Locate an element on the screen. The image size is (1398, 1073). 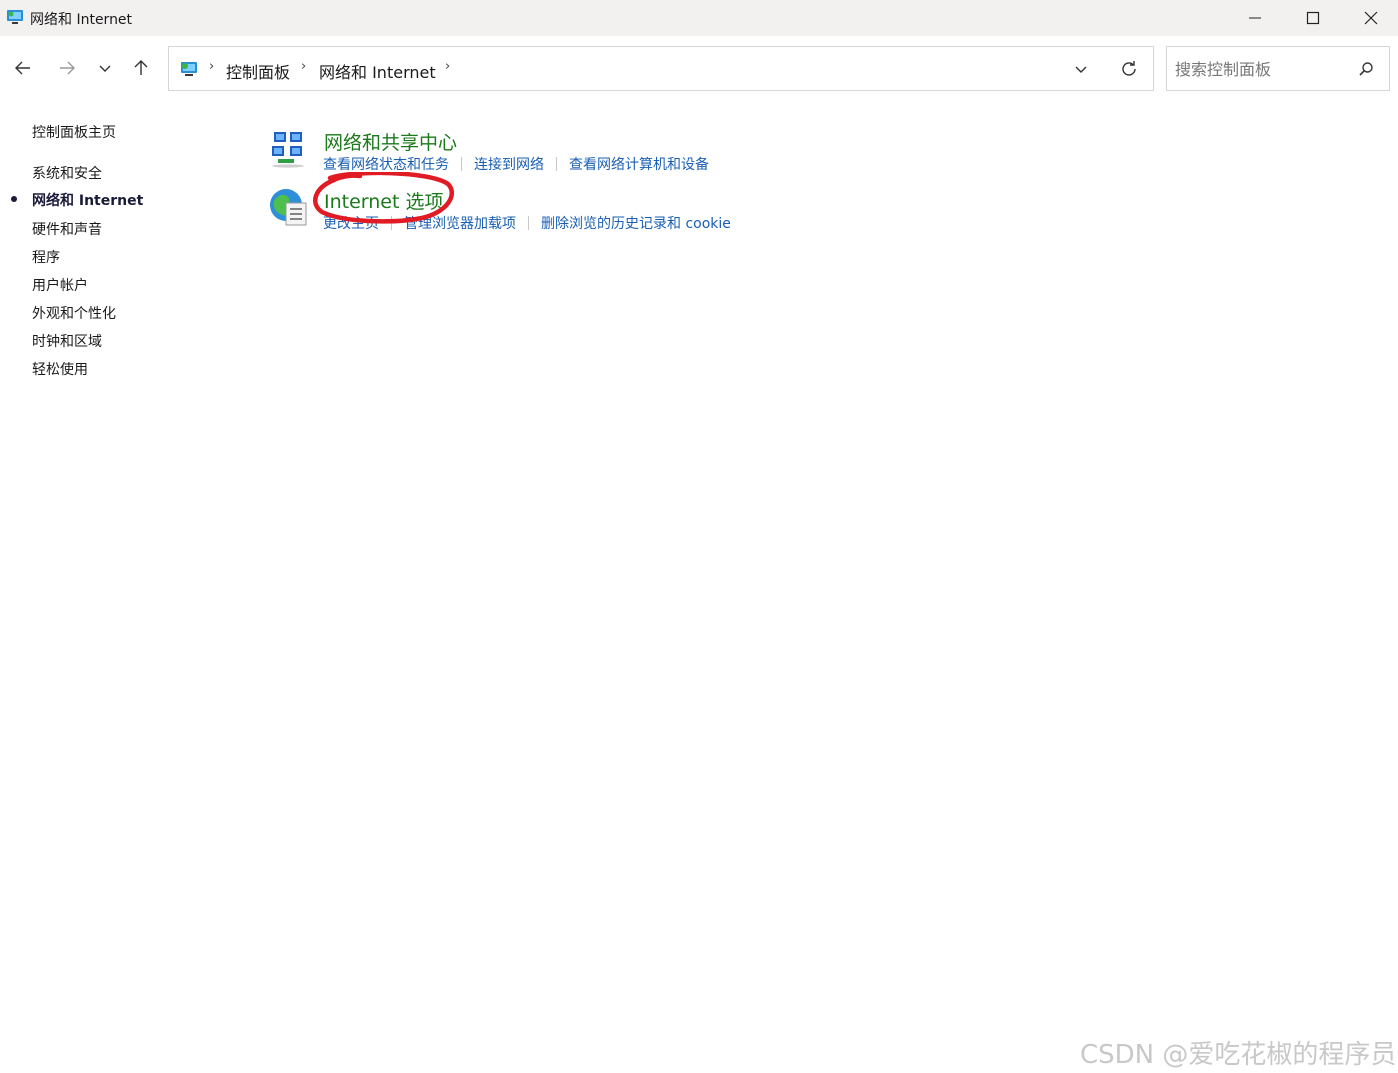
minimize-button is located at coordinates (1255, 18).